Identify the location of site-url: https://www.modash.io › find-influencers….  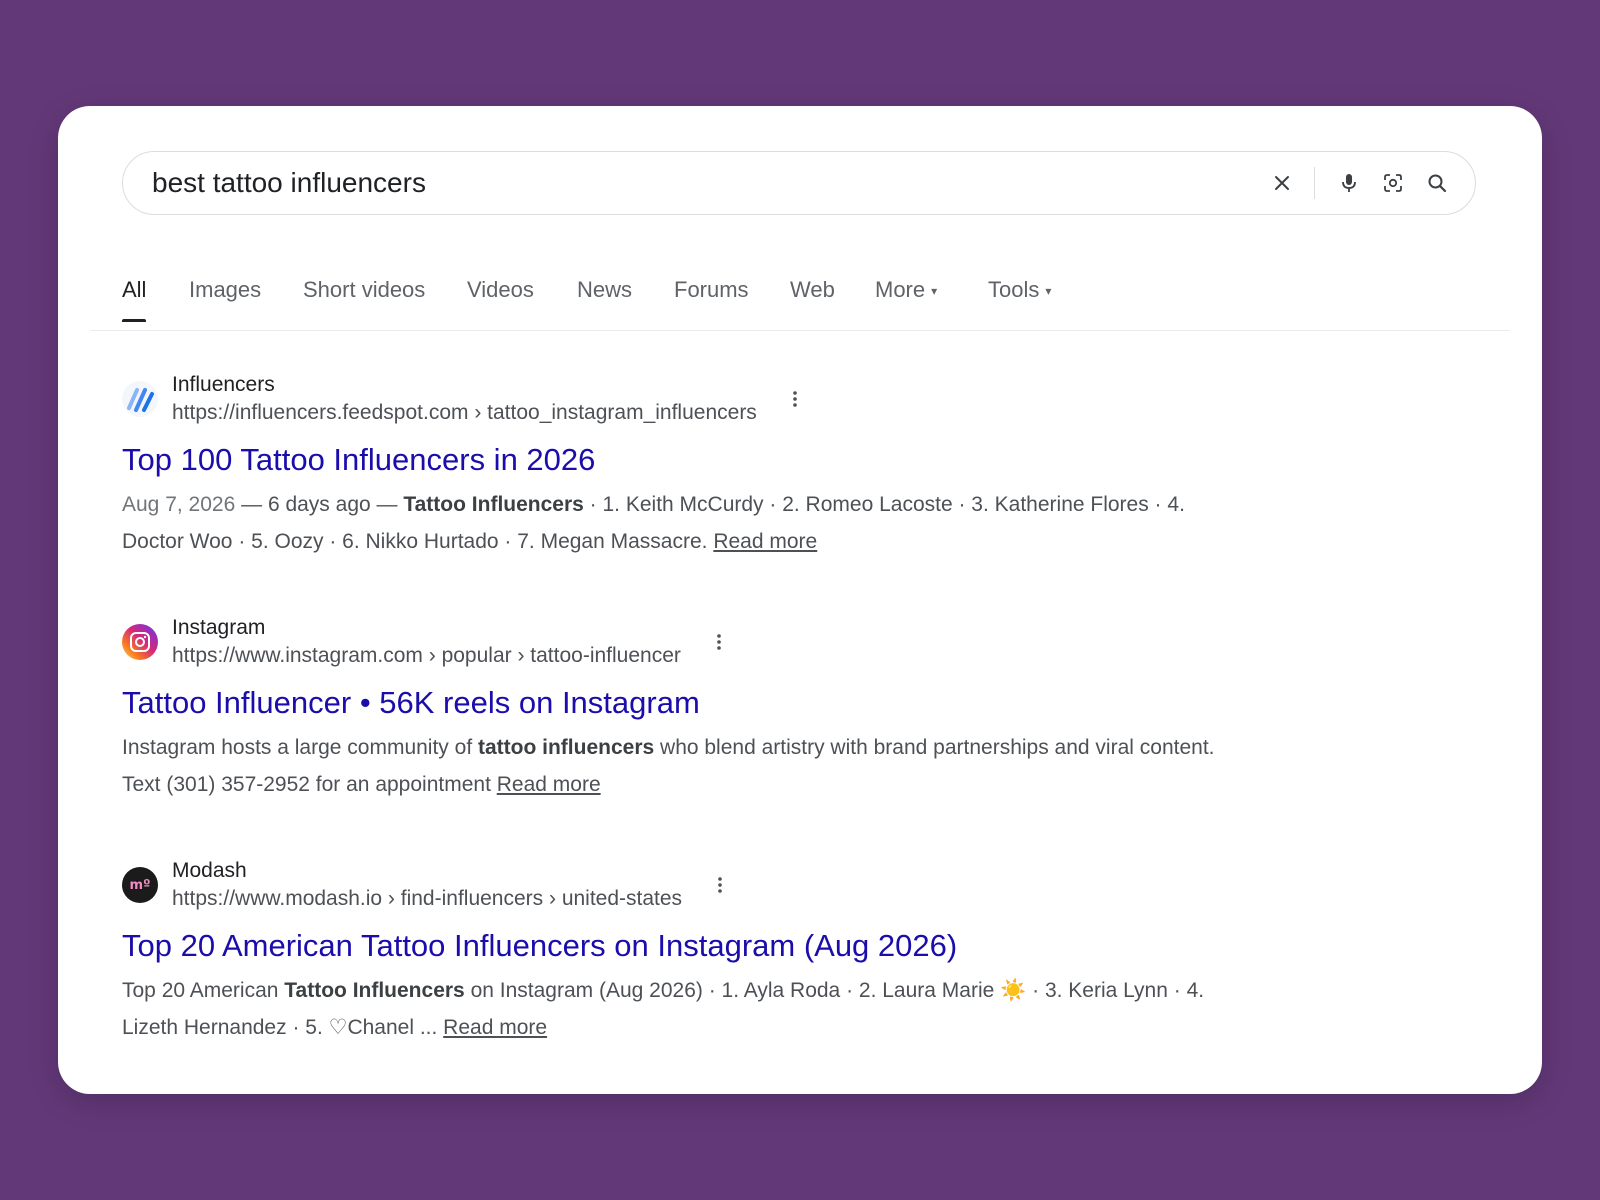
(427, 898).